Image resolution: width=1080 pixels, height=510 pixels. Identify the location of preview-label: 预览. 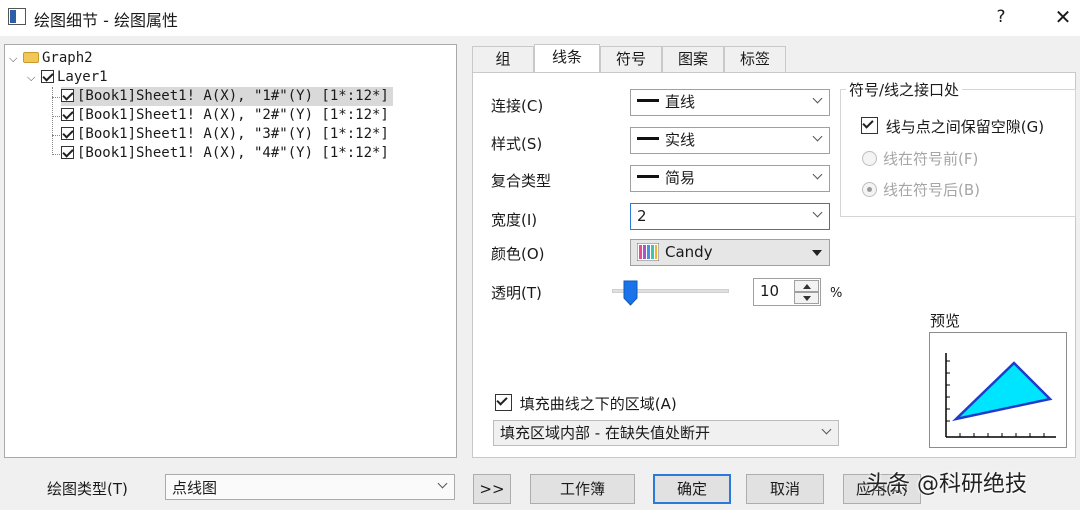
(945, 321).